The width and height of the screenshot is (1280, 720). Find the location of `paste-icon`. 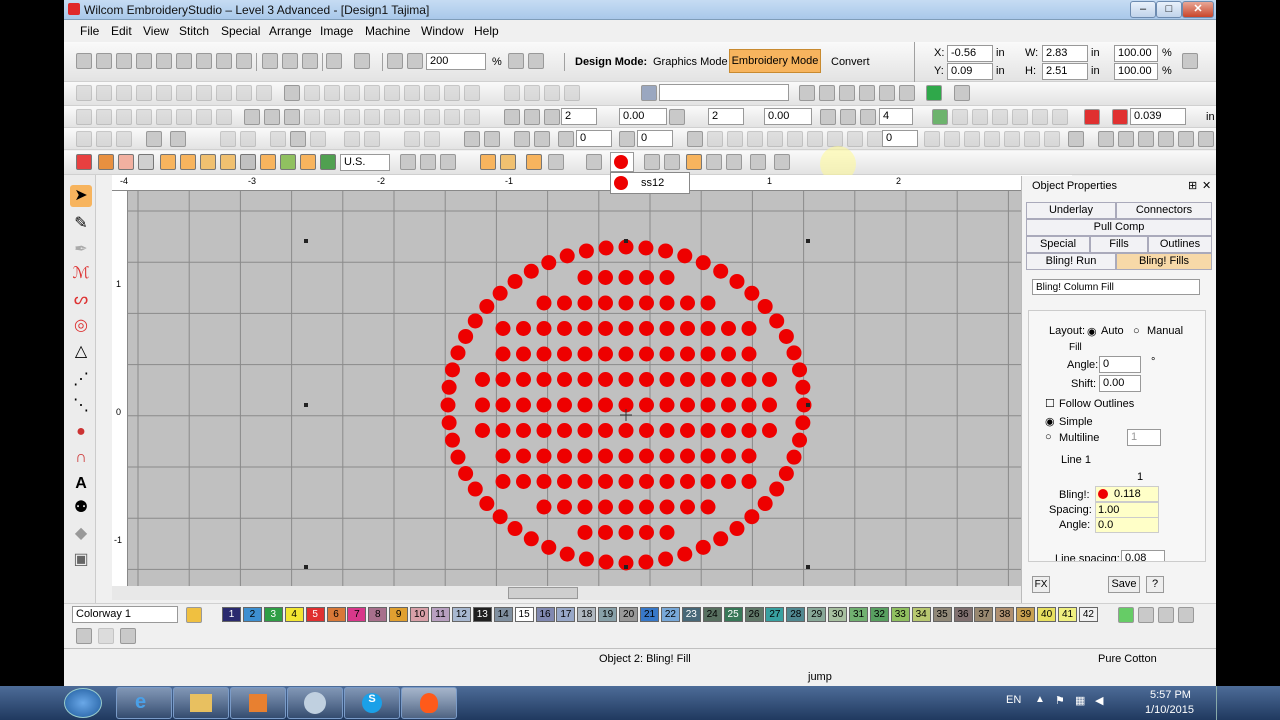

paste-icon is located at coordinates (310, 61).